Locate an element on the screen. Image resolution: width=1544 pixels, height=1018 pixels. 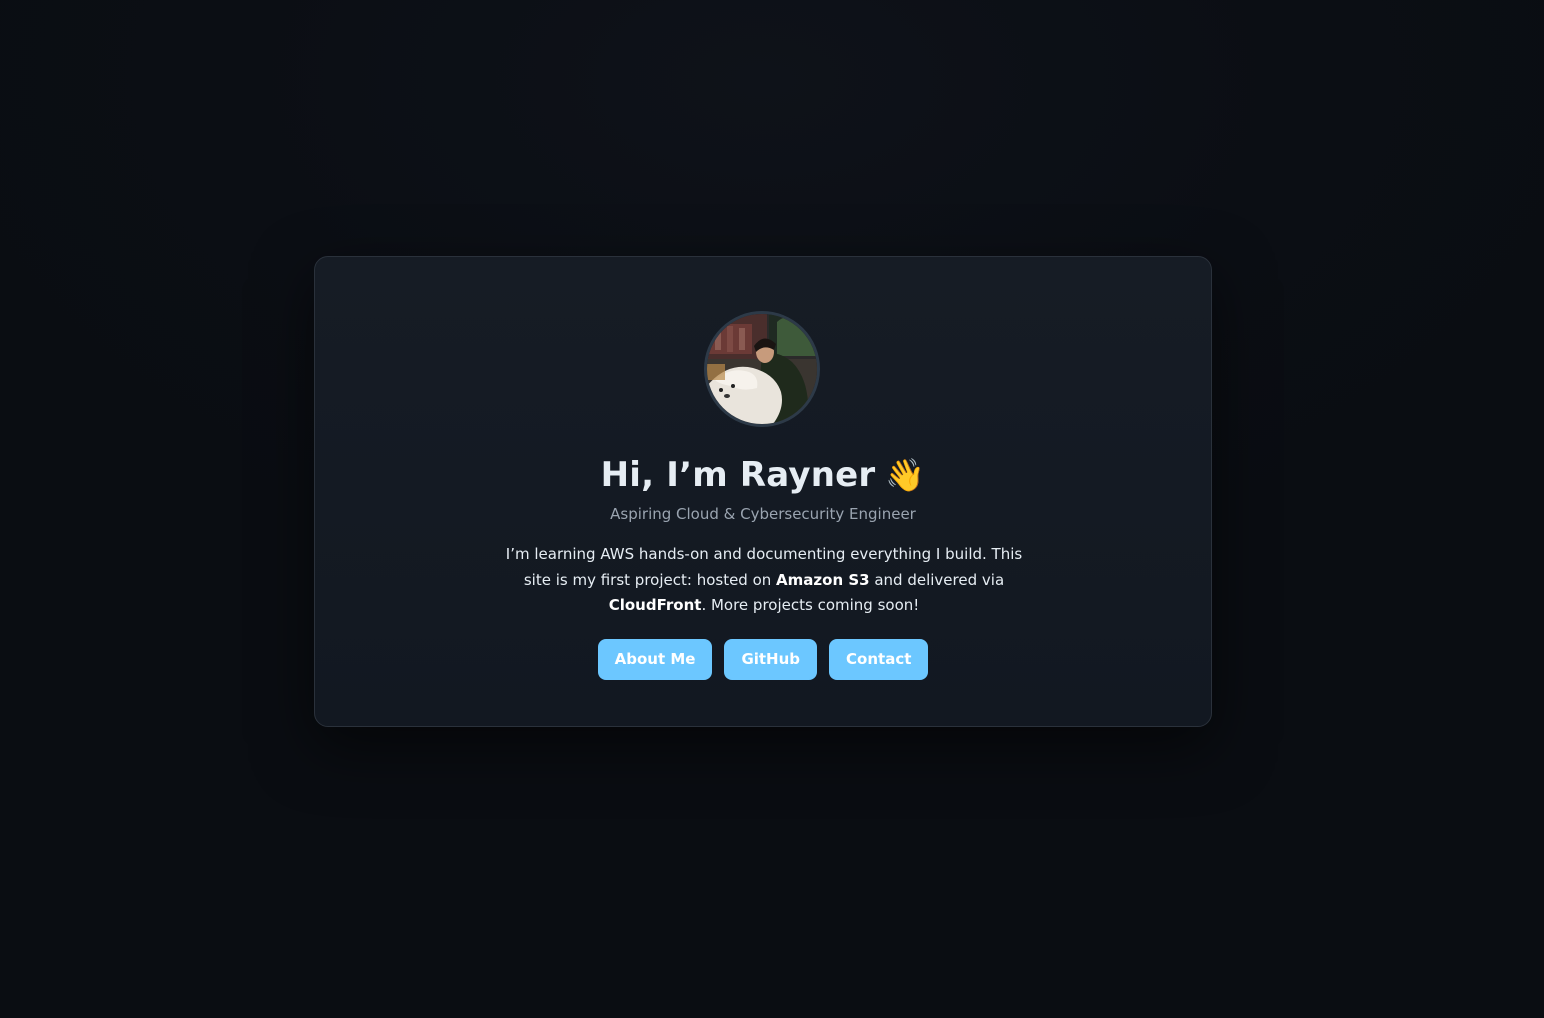
button-row: About Me GitHub Contact is located at coordinates (763, 659).